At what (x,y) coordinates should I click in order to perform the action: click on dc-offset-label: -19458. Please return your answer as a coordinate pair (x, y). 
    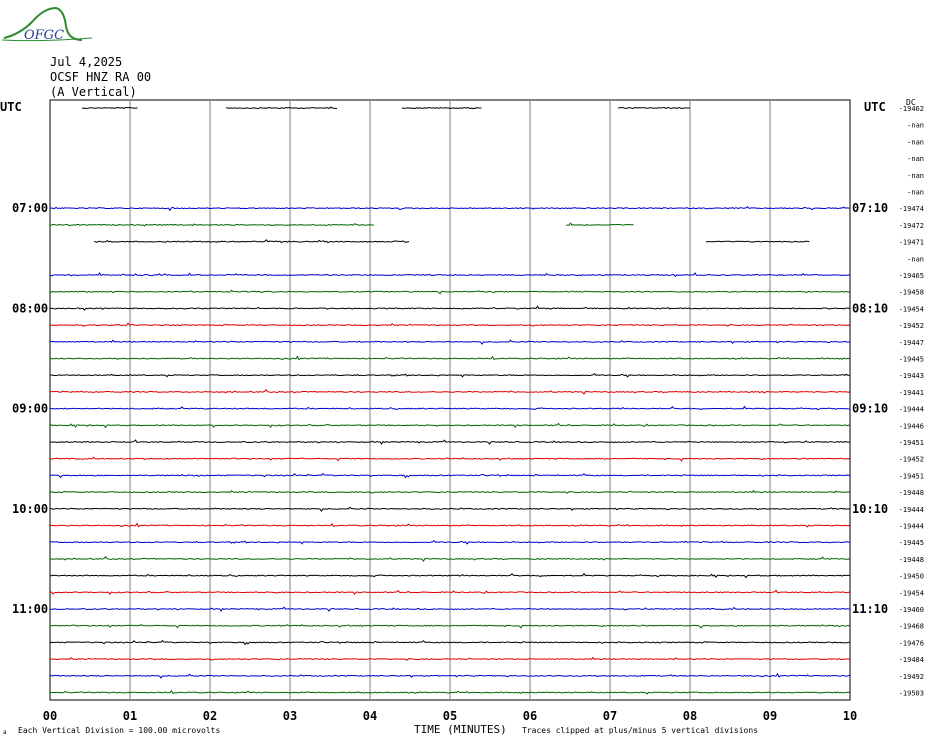
    Looking at the image, I should click on (911, 293).